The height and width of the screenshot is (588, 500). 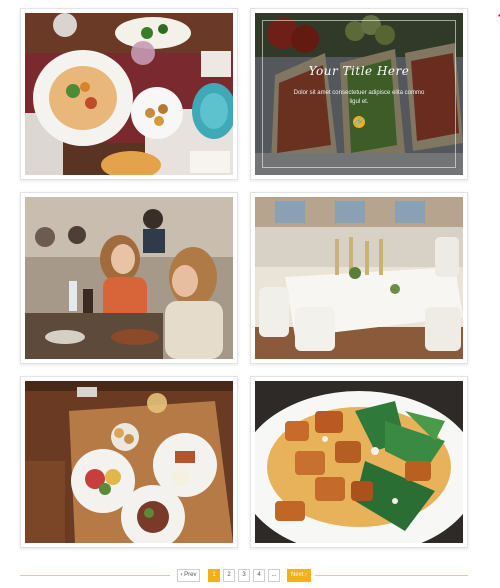 I want to click on wooden-table-dishes-photo, so click(x=129, y=462).